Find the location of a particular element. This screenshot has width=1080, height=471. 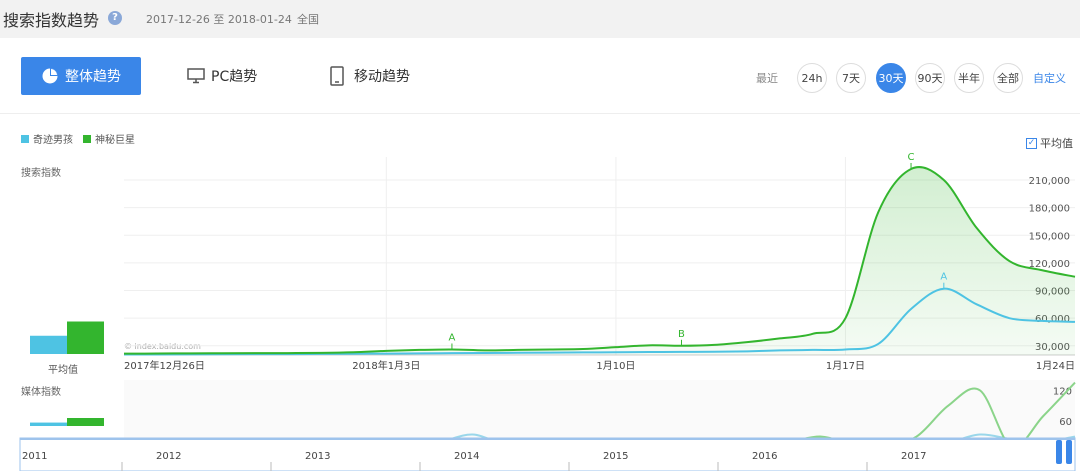

timeline-handle-left is located at coordinates (1059, 452).